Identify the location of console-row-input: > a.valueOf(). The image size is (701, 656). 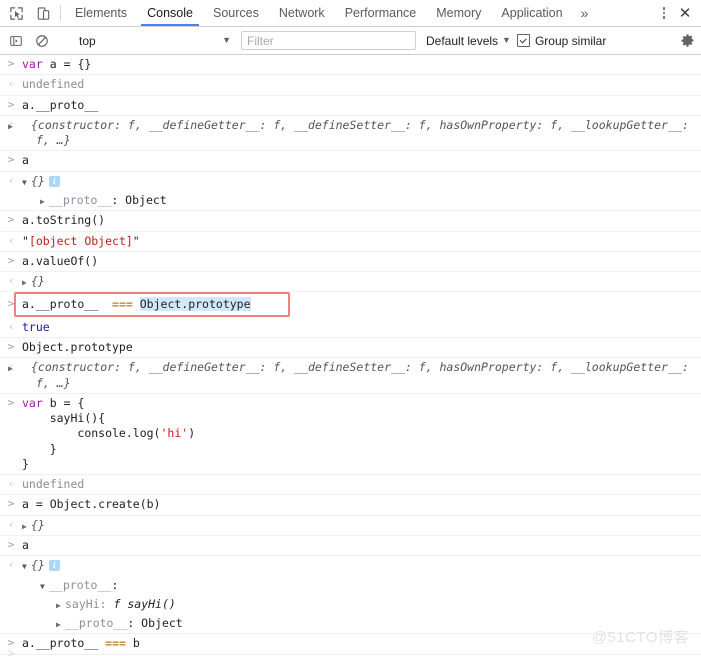
(350, 262).